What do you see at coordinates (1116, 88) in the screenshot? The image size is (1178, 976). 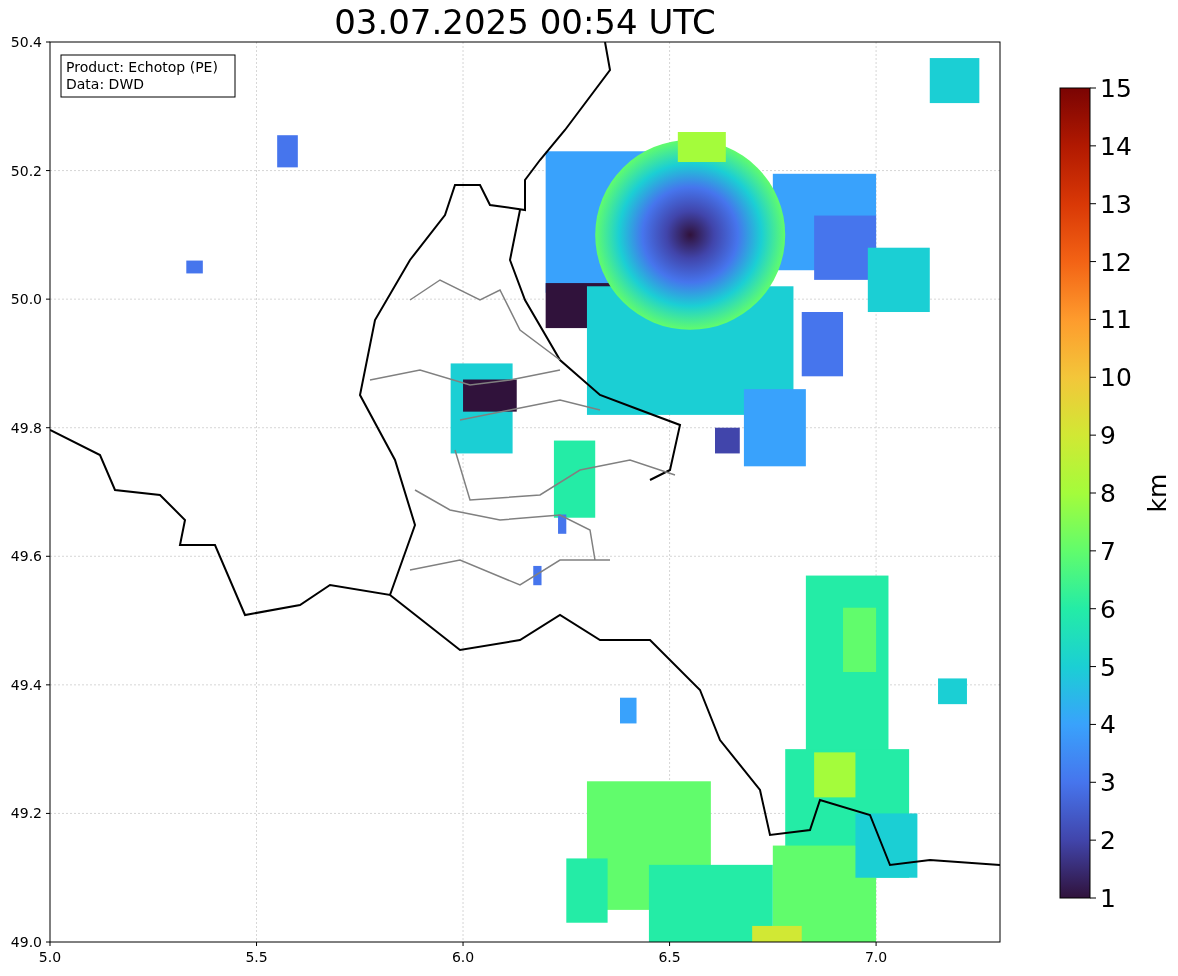 I see `colorbar-tick-label: 15` at bounding box center [1116, 88].